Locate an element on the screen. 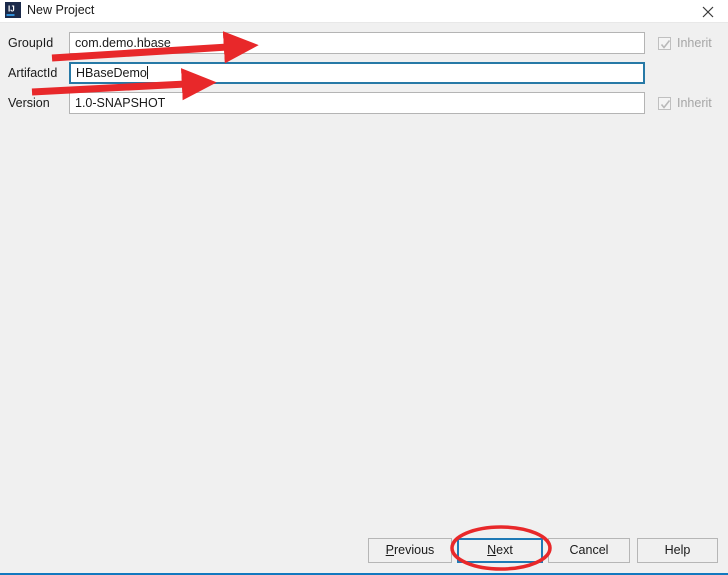 The width and height of the screenshot is (728, 575). intellij-idea-icon: IJ is located at coordinates (13, 10).